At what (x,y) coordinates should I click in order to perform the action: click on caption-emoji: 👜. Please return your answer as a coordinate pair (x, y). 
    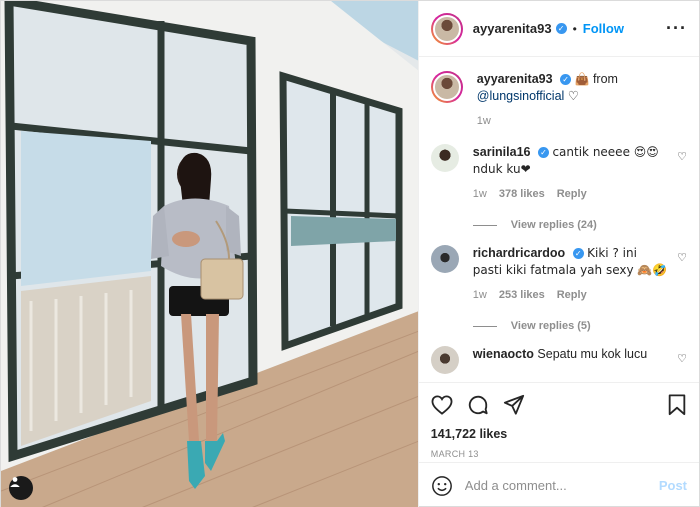
    Looking at the image, I should click on (582, 79).